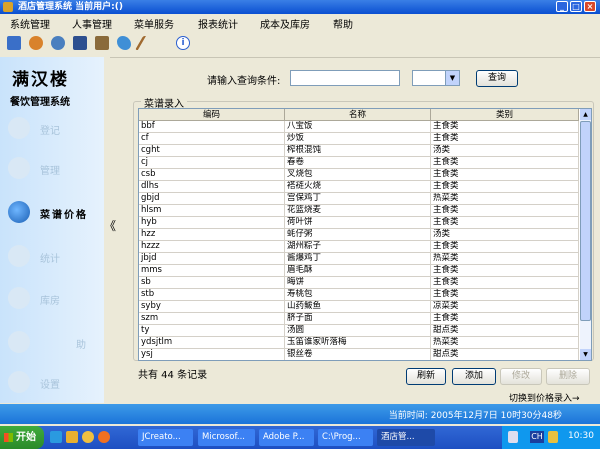  What do you see at coordinates (104, 437) in the screenshot?
I see `quicklaunch-browser-icon` at bounding box center [104, 437].